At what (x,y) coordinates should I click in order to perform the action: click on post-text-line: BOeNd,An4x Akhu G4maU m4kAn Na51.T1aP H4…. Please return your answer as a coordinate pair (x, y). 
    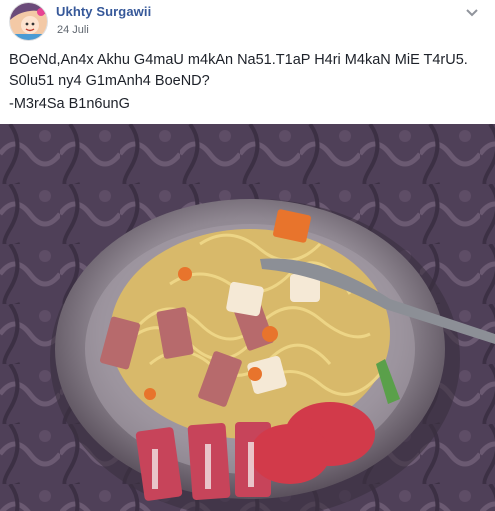
    Looking at the image, I should click on (238, 60).